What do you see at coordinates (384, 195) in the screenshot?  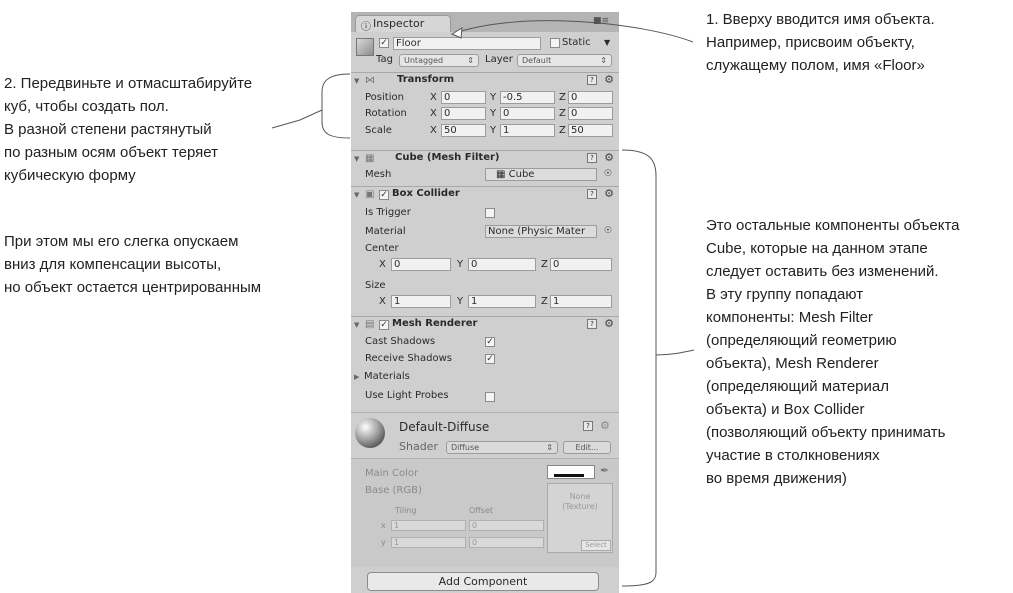 I see `box-collider-enabled-checkbox: ✓` at bounding box center [384, 195].